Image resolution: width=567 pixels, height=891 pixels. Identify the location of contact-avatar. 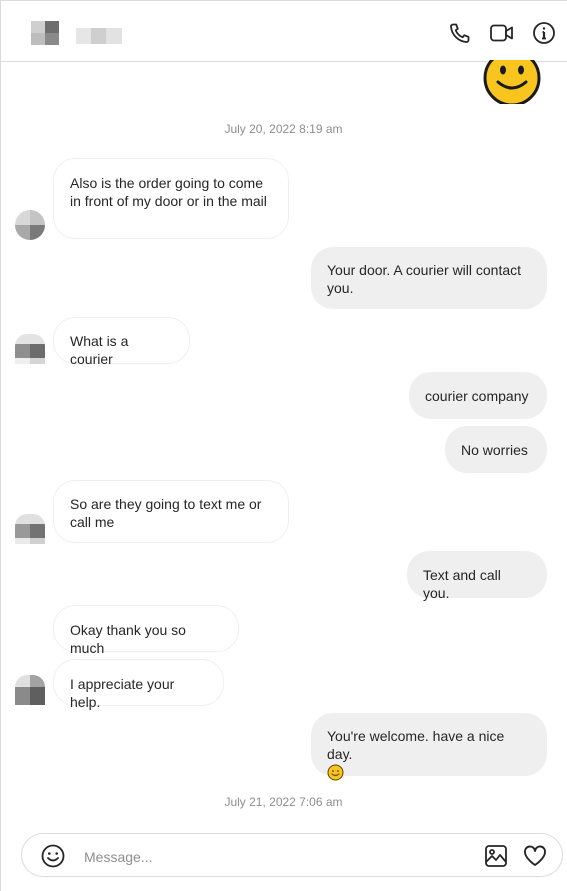
(47, 33).